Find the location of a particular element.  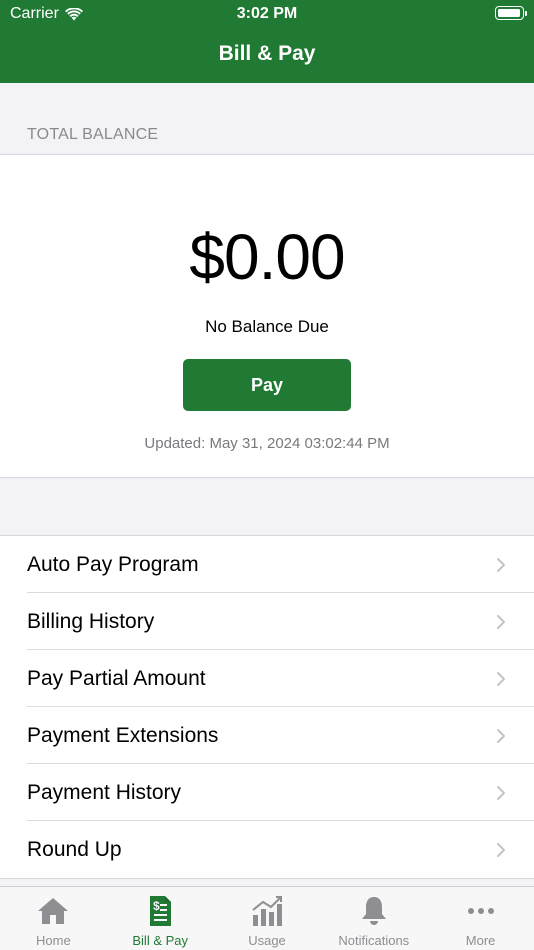

tab-label: Home is located at coordinates (53, 940).